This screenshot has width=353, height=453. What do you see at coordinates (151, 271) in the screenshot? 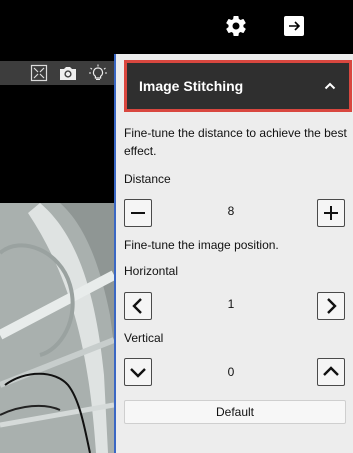
I see `horizontal-label: Horizontal` at bounding box center [151, 271].